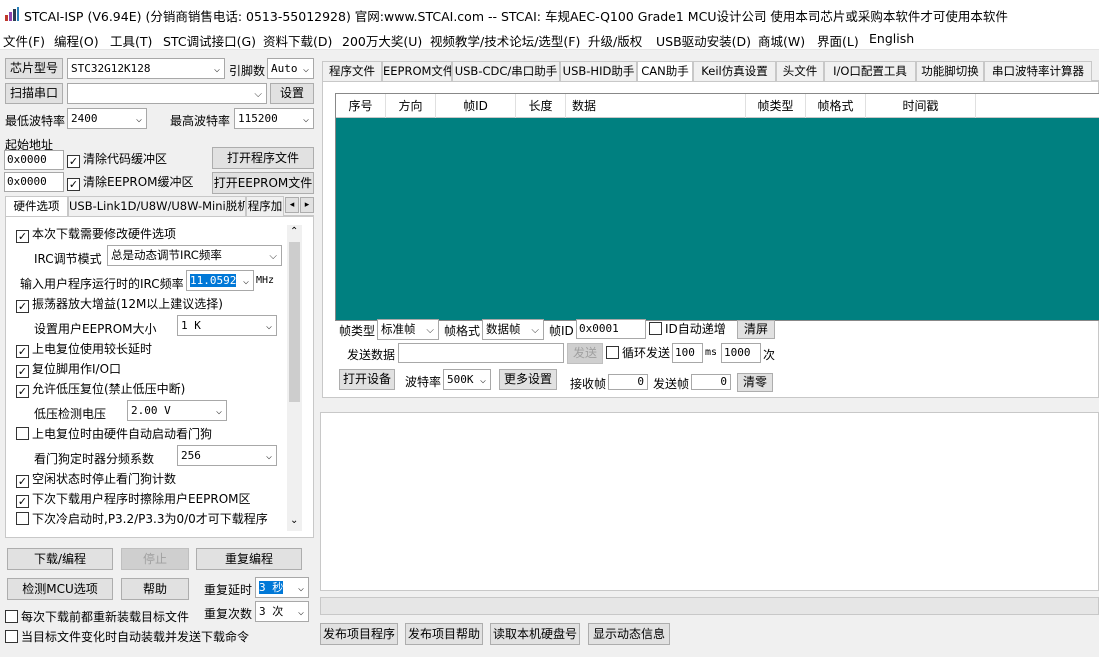  What do you see at coordinates (711, 382) in the screenshot?
I see `sent-frames-value: 0` at bounding box center [711, 382].